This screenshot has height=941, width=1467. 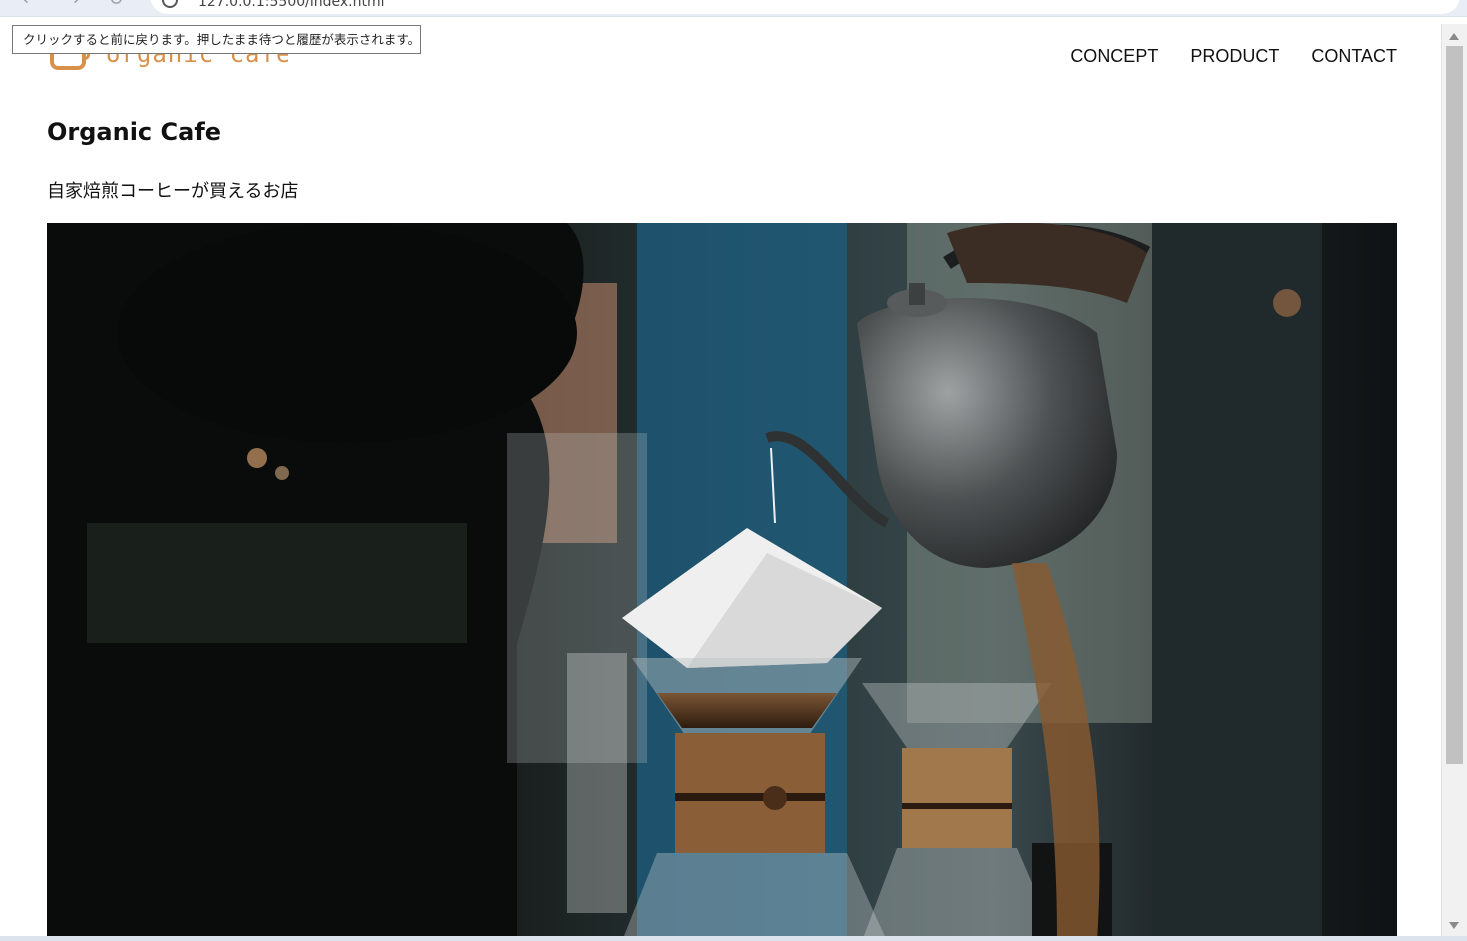 What do you see at coordinates (170, 4) in the screenshot?
I see `site-info-icon` at bounding box center [170, 4].